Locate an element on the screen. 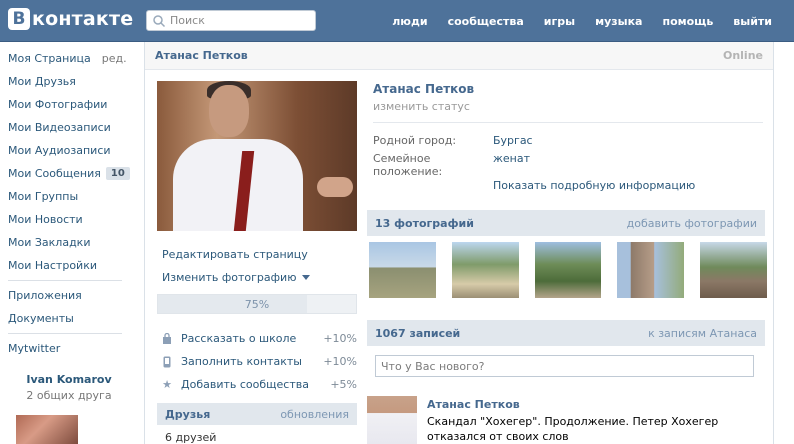 This screenshot has height=444, width=794. hometown-link: Бургас is located at coordinates (513, 140).